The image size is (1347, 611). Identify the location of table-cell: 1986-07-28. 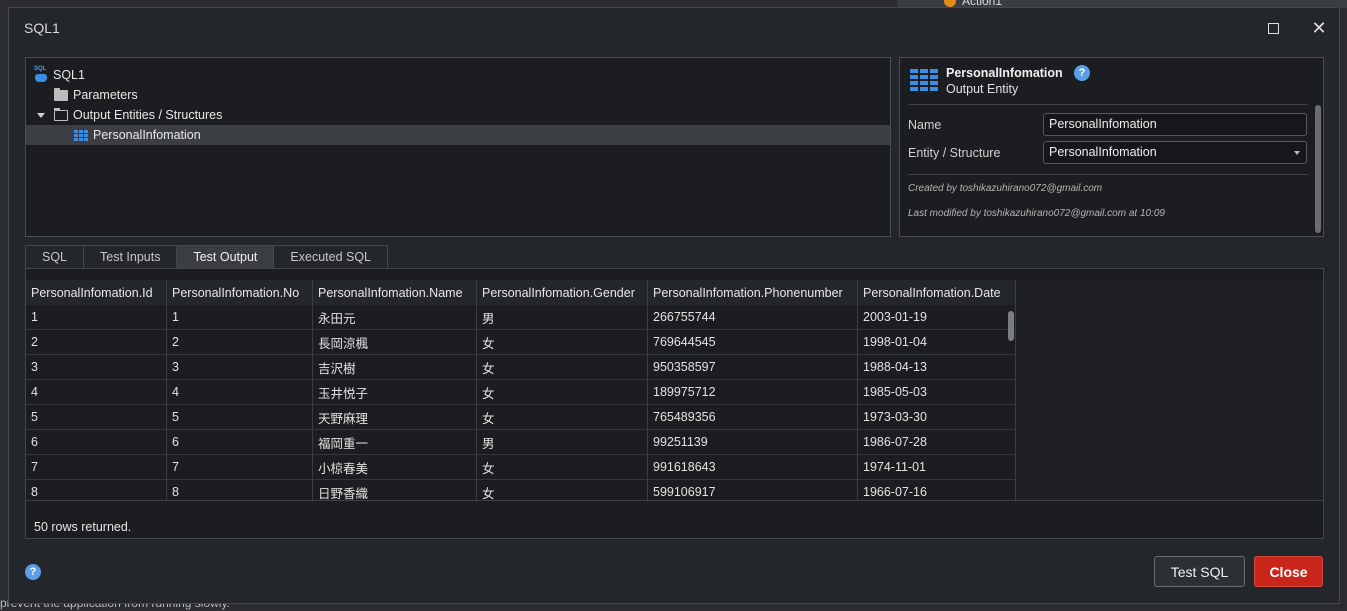
(937, 442).